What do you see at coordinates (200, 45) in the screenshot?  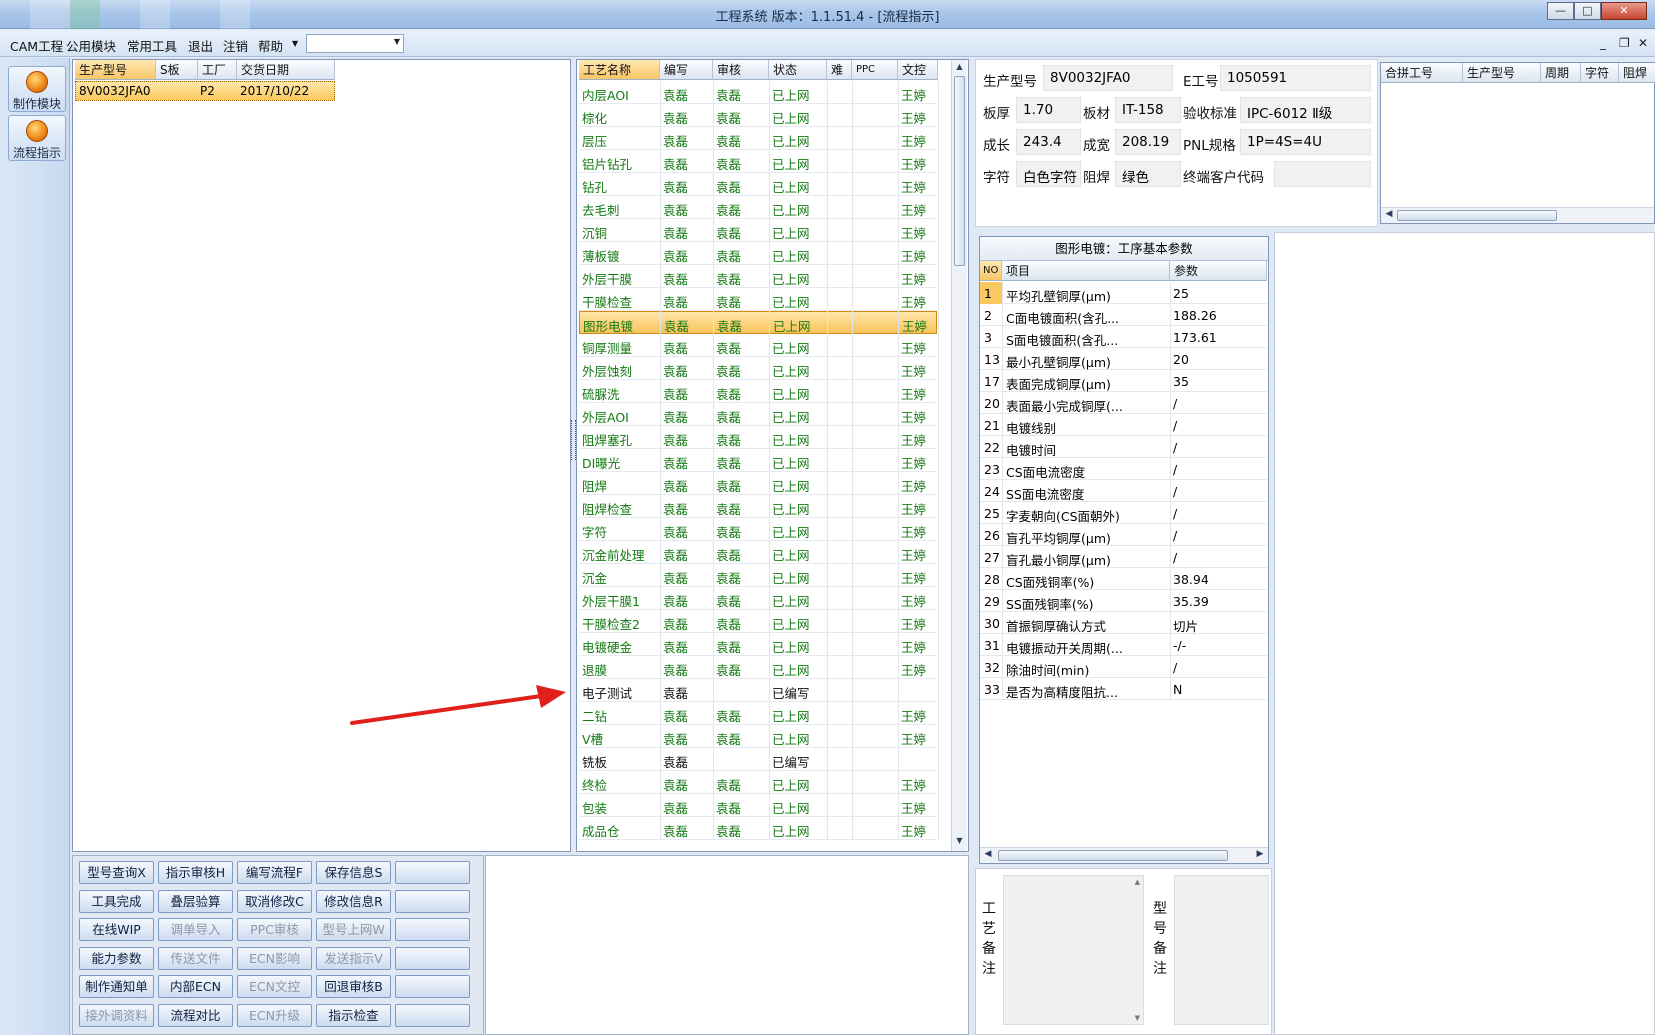 I see `menu-exit: 退出` at bounding box center [200, 45].